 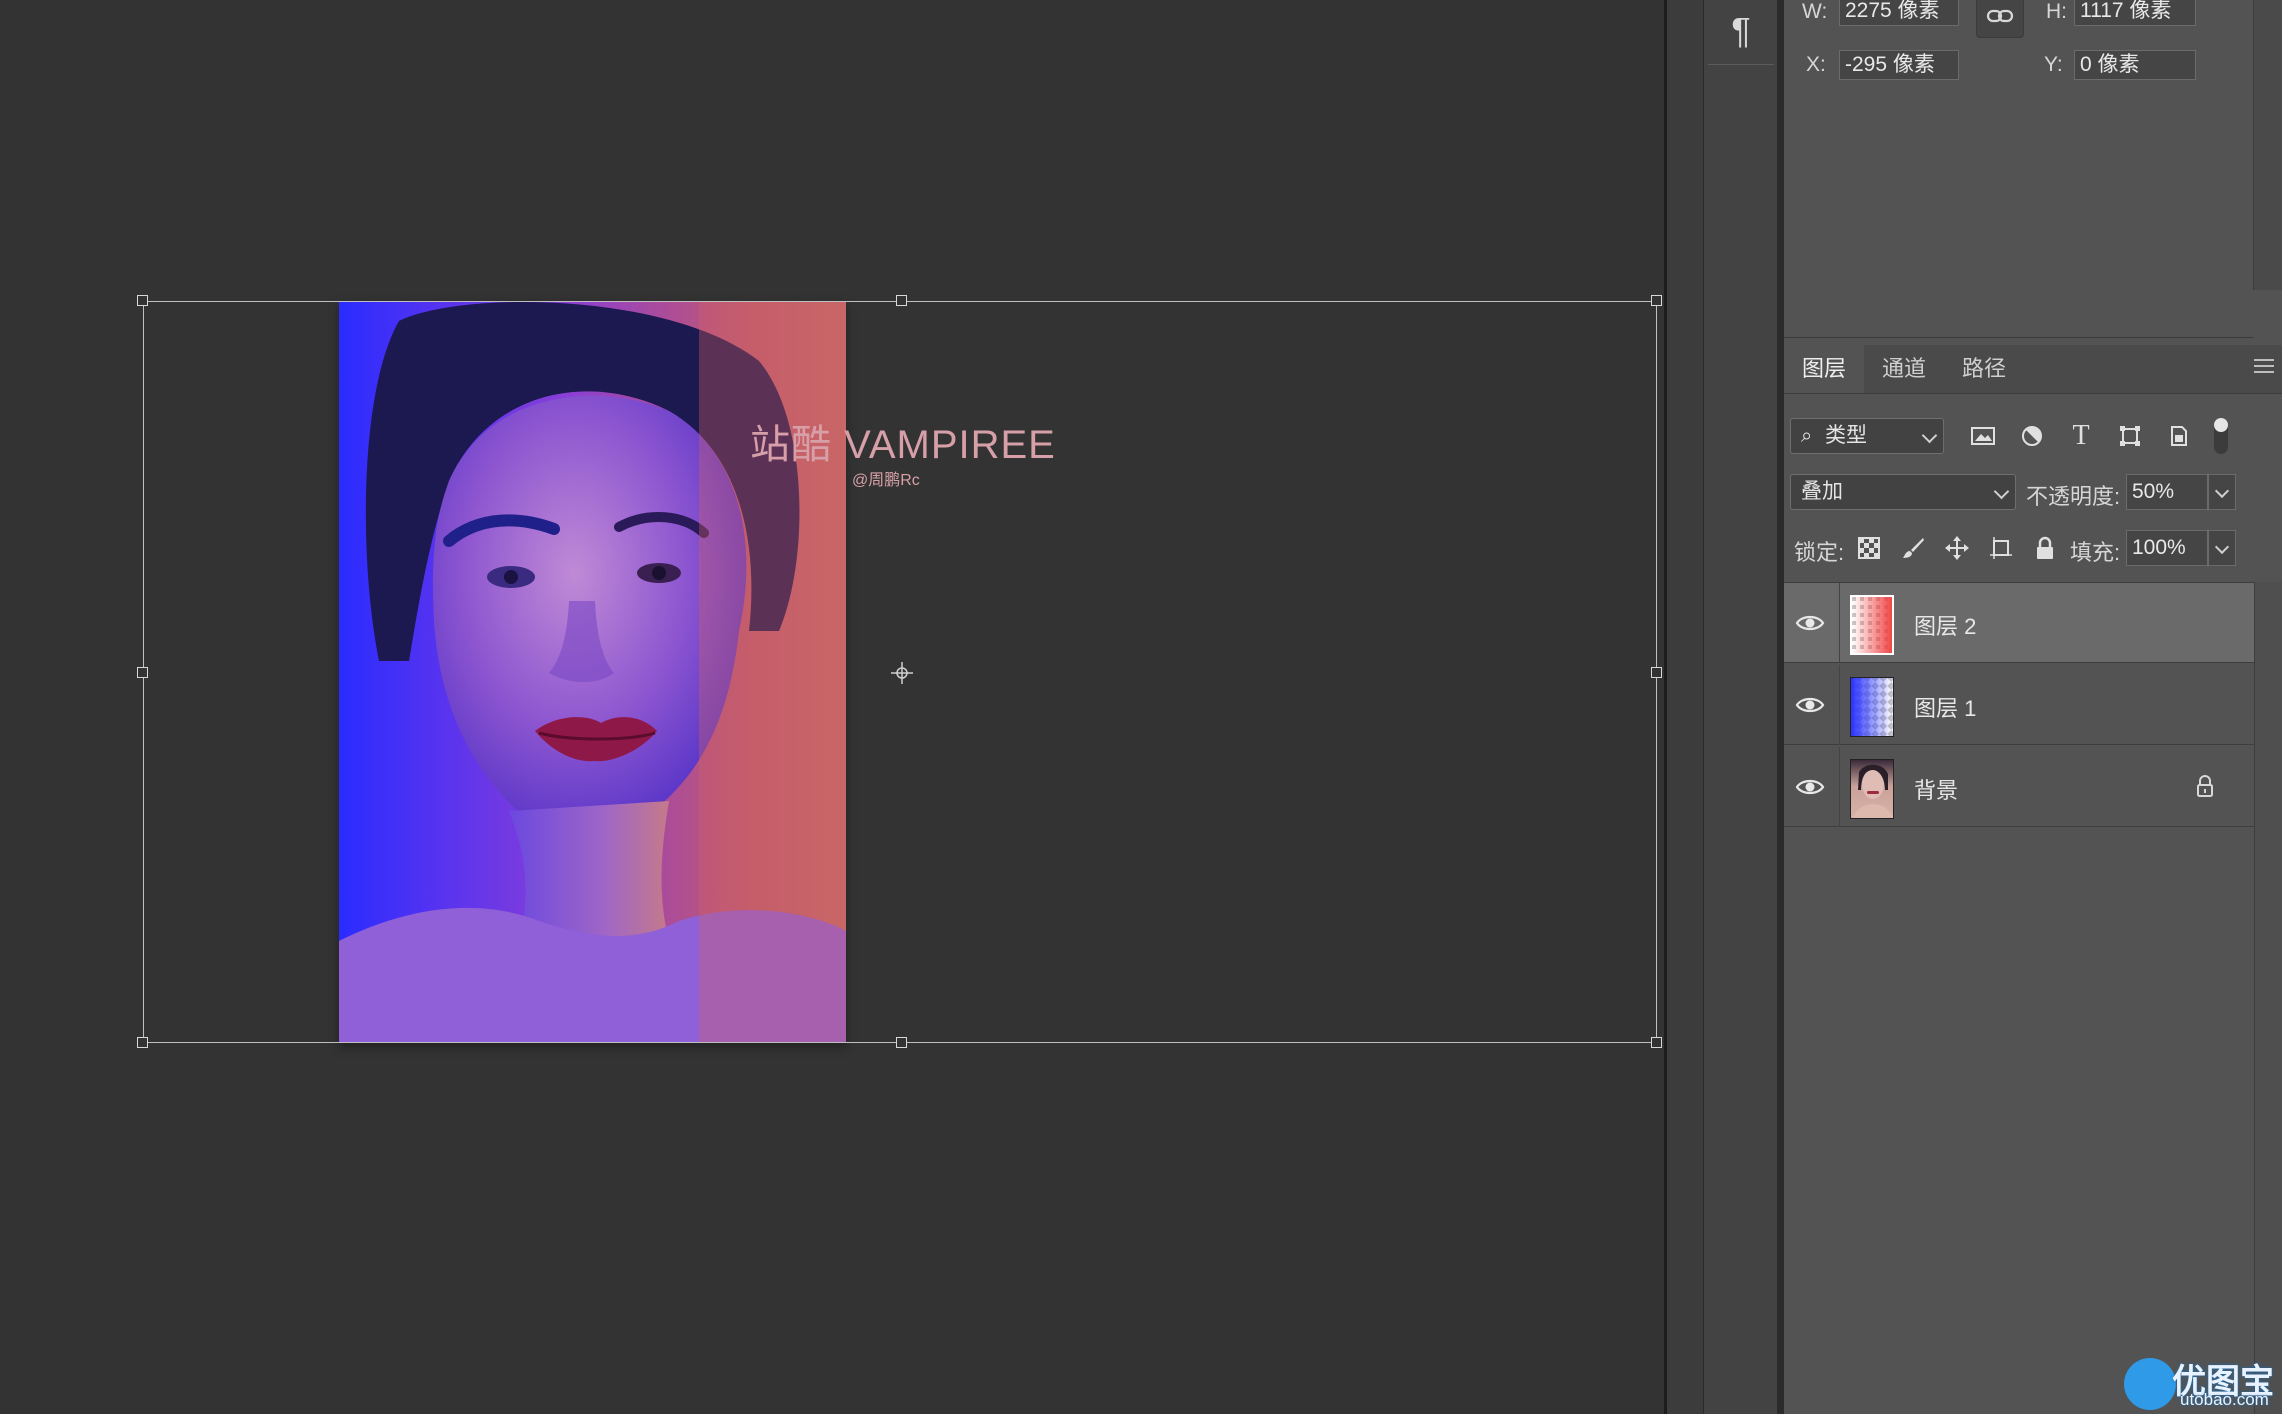 I want to click on layers-list: 图层 2 图层 1 背景, so click(x=2019, y=707).